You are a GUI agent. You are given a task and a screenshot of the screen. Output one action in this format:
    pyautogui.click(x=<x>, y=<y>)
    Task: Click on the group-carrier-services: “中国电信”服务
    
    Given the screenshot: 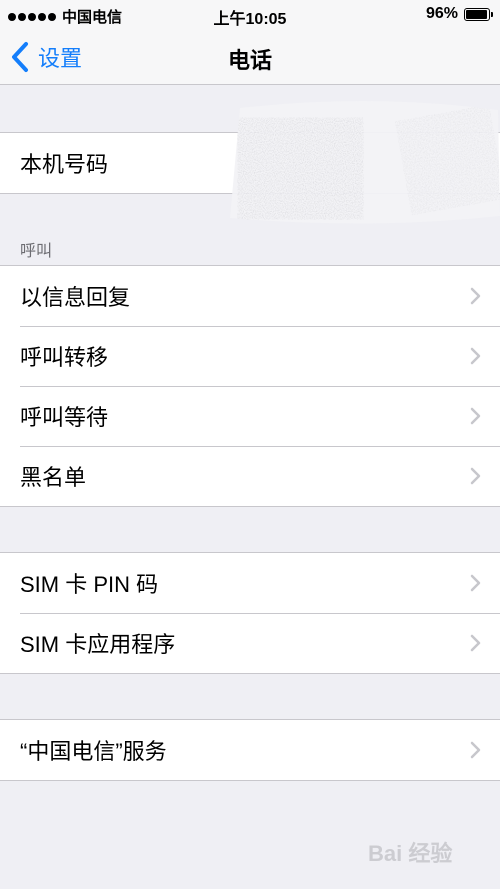 What is the action you would take?
    pyautogui.click(x=250, y=750)
    